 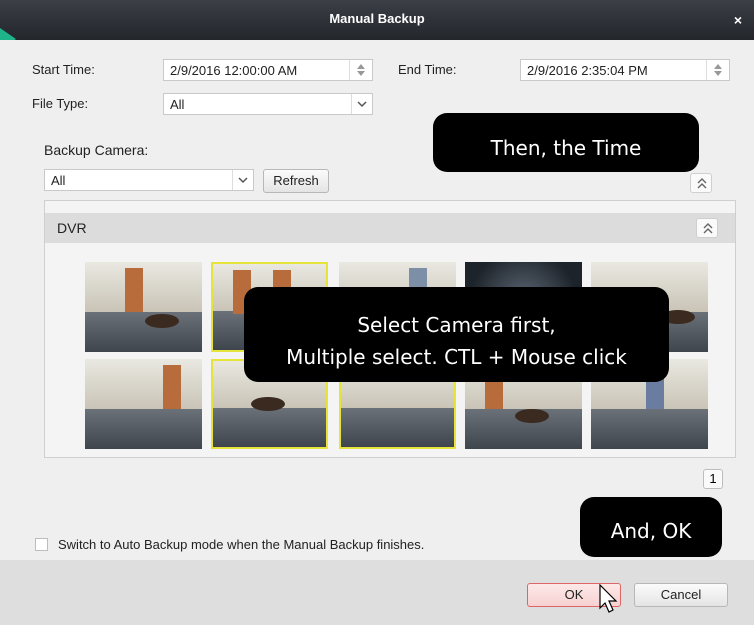 I want to click on ok-callout-text: And, OK, so click(x=651, y=531).